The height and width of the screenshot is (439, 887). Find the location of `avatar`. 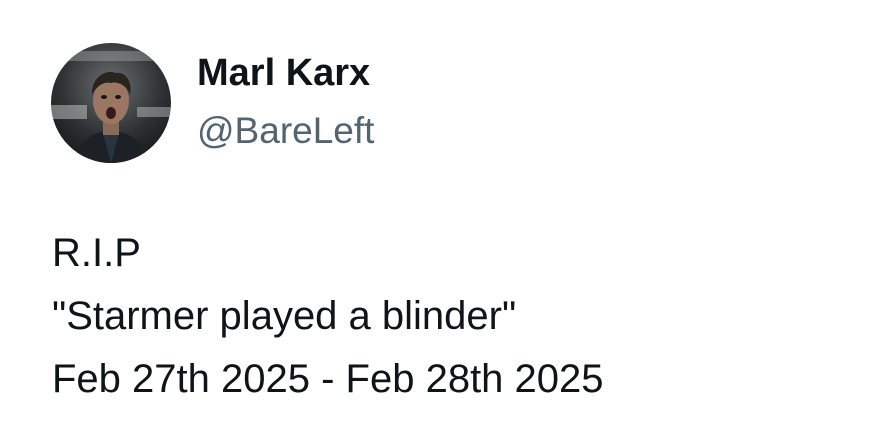

avatar is located at coordinates (111, 103).